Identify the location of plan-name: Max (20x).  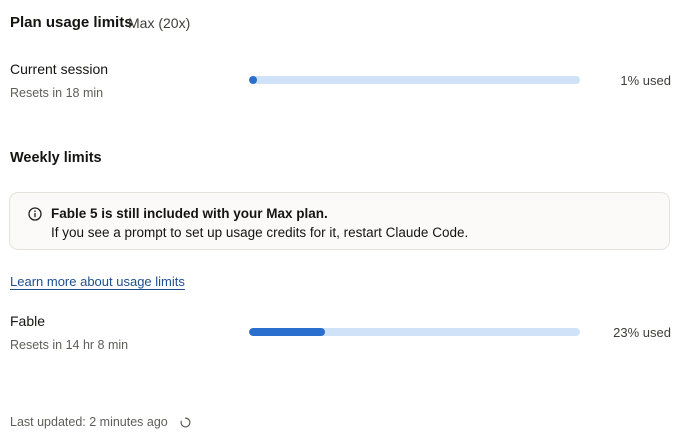
(159, 23).